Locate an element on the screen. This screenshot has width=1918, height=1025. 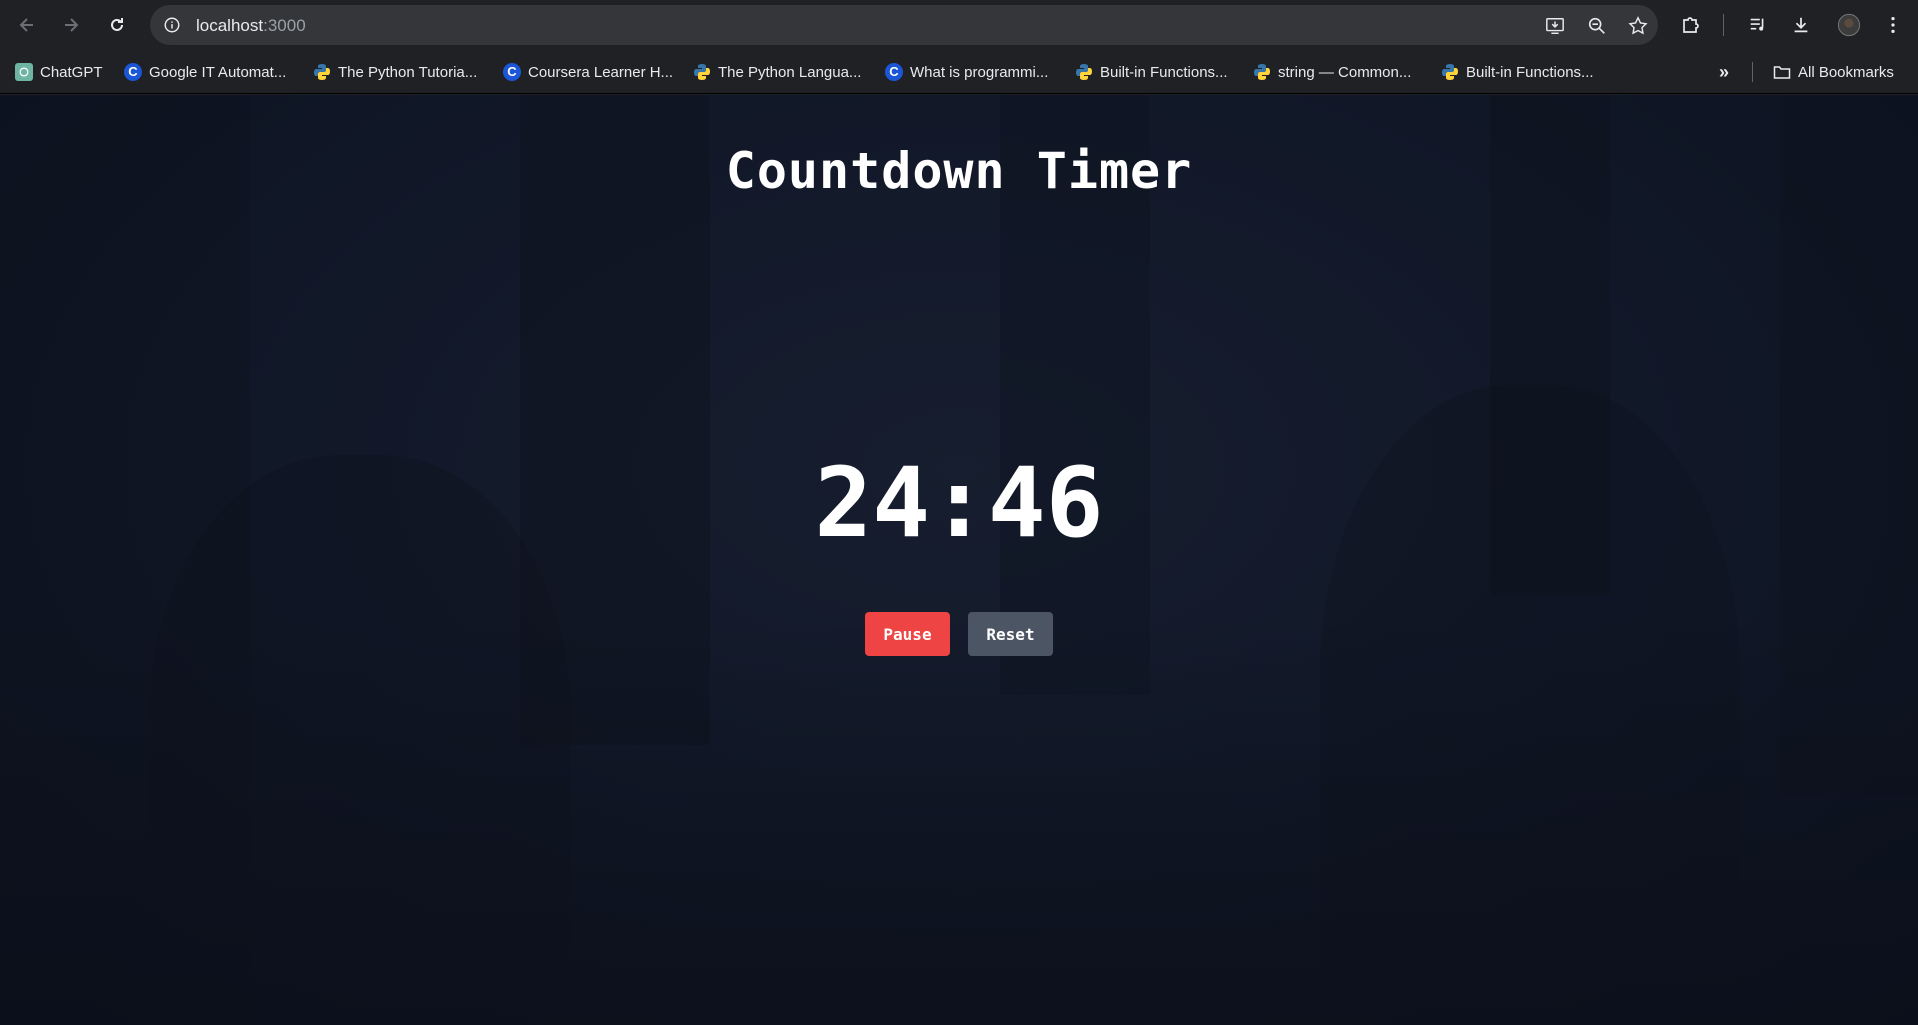
back-arrow-icon is located at coordinates (26, 25).